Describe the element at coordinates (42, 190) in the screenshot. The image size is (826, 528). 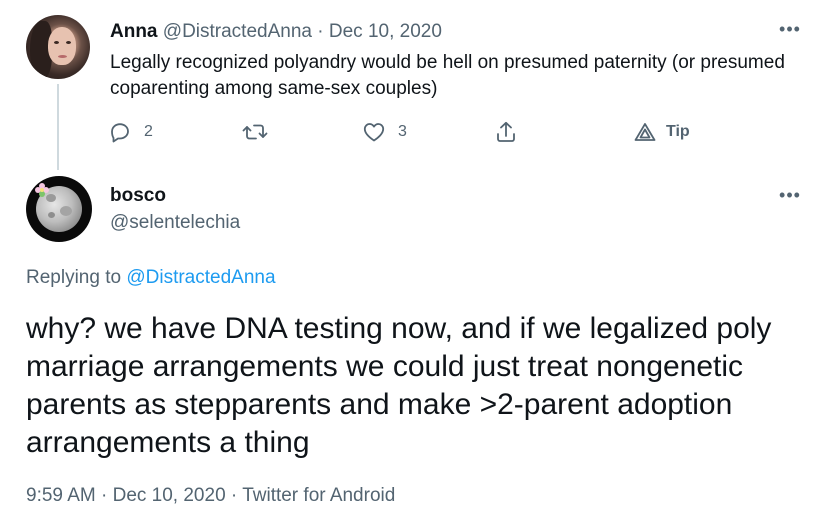
I see `flower-icon` at that location.